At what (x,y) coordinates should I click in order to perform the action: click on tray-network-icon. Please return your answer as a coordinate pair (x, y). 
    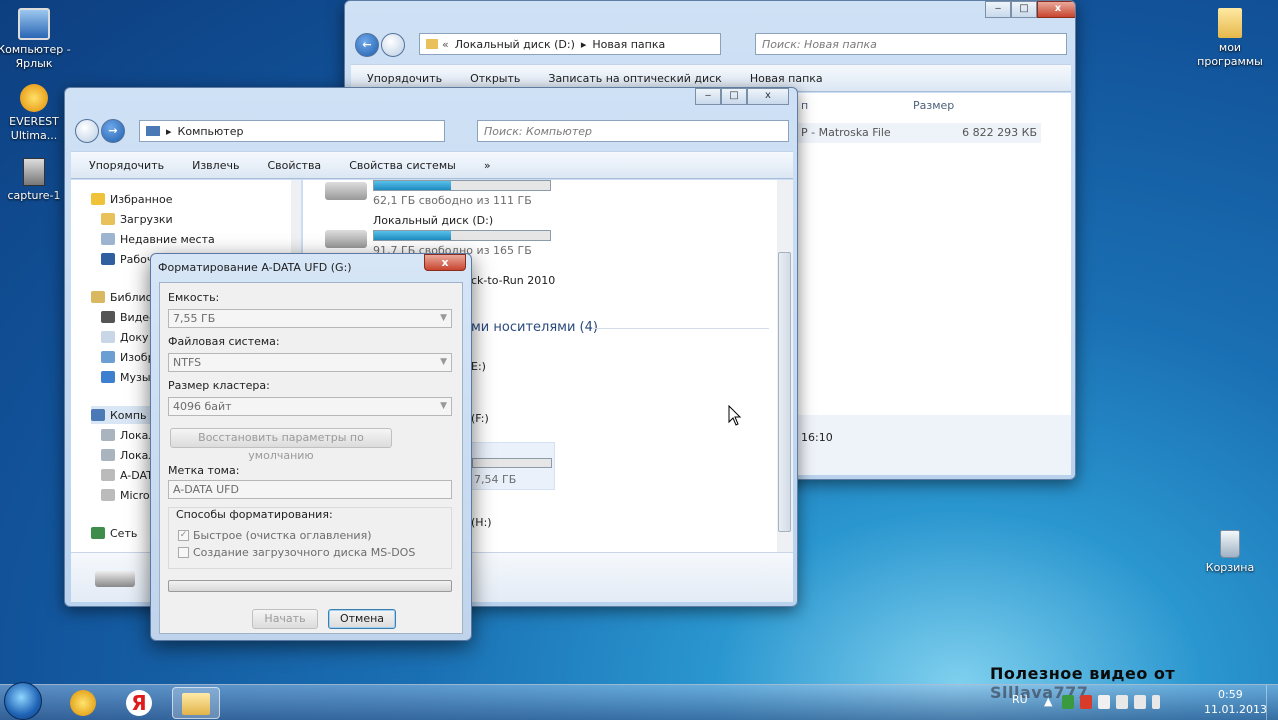
    Looking at the image, I should click on (1122, 702).